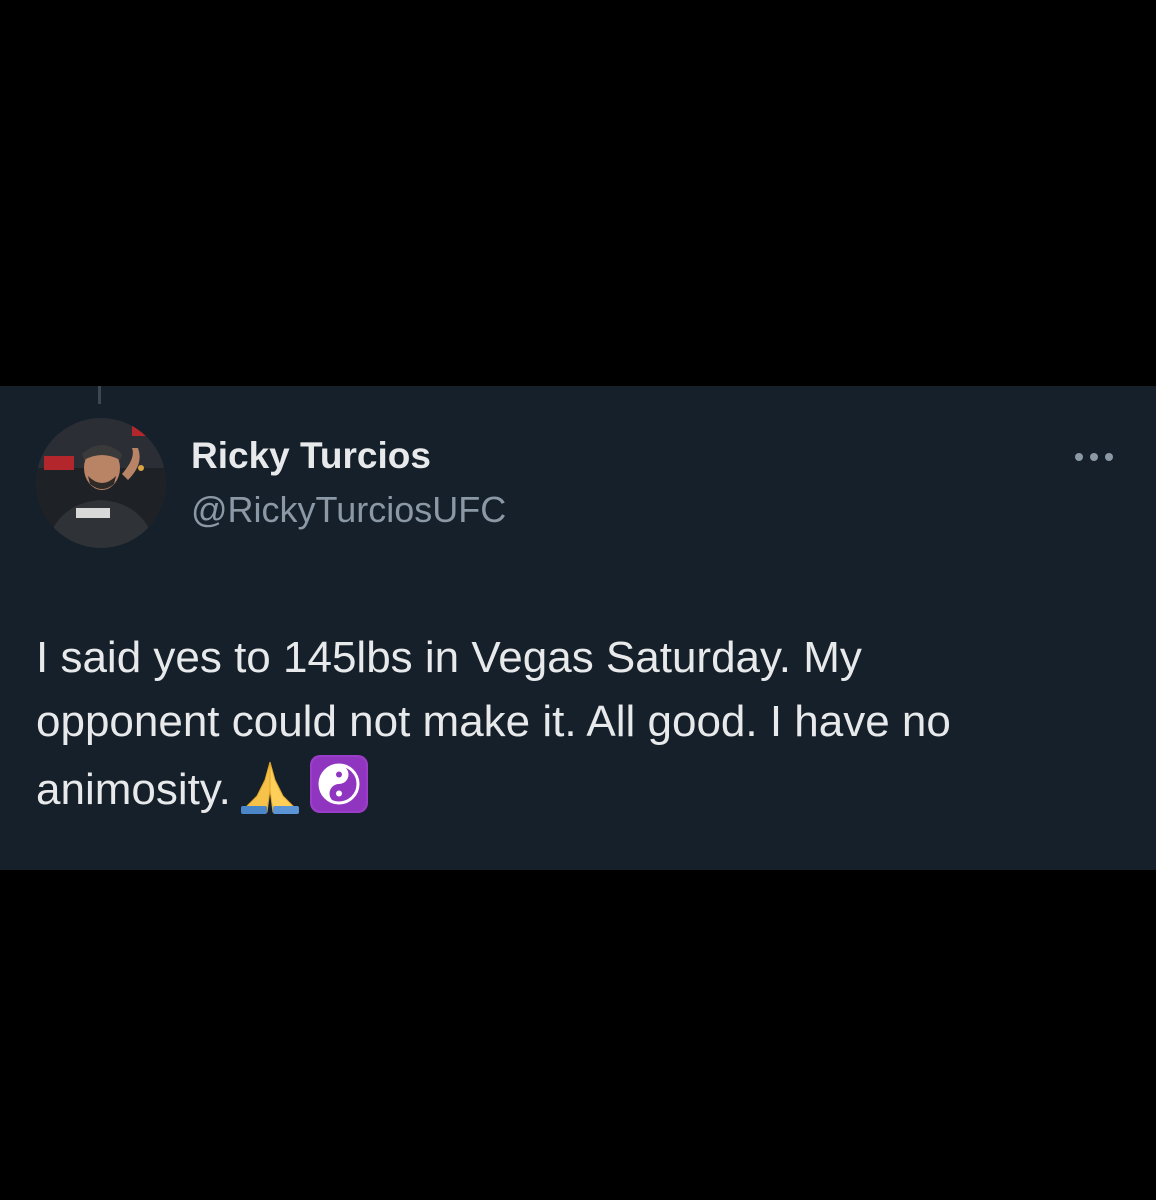 The image size is (1156, 1200). I want to click on thread-connector-line, so click(99, 395).